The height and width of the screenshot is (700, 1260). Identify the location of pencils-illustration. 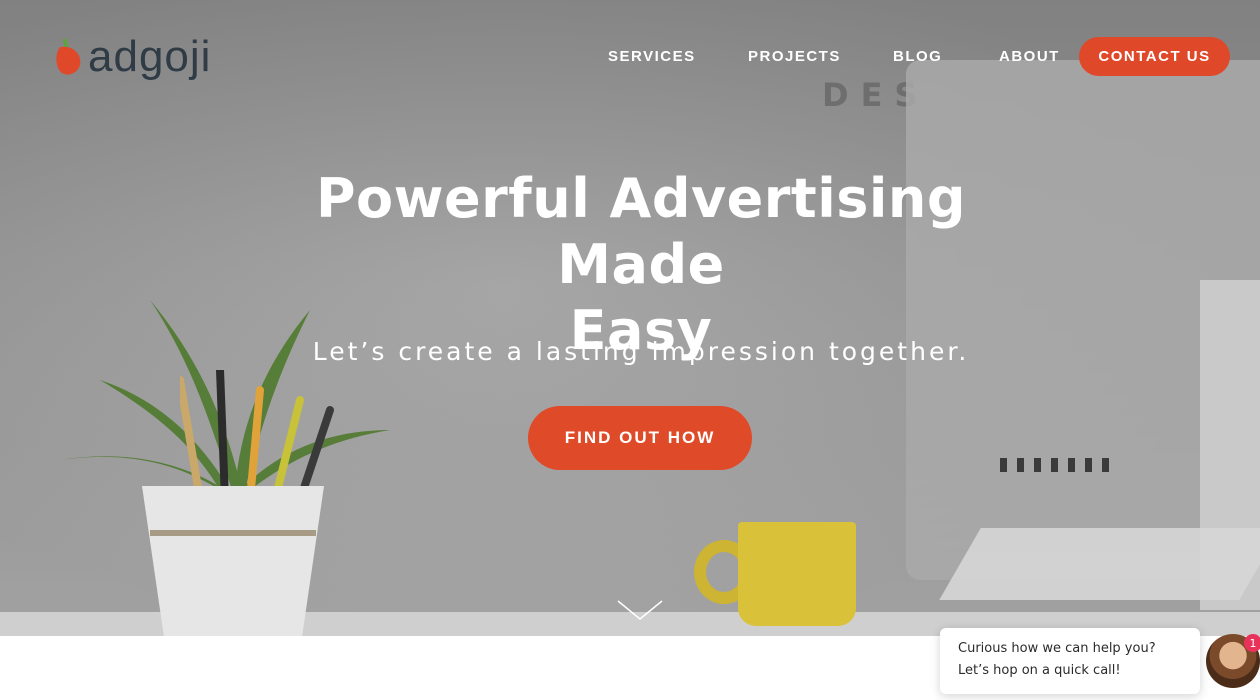
(257, 435).